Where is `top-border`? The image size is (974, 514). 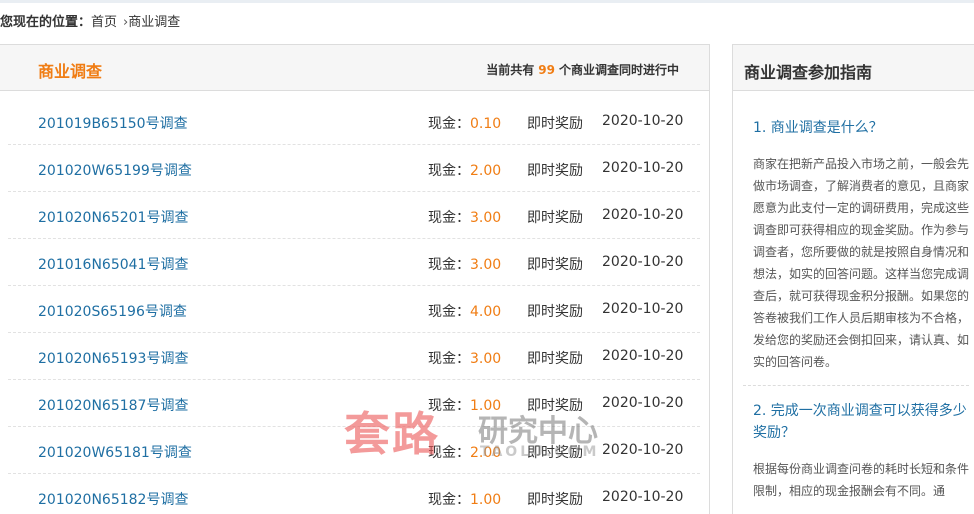
top-border is located at coordinates (487, 1).